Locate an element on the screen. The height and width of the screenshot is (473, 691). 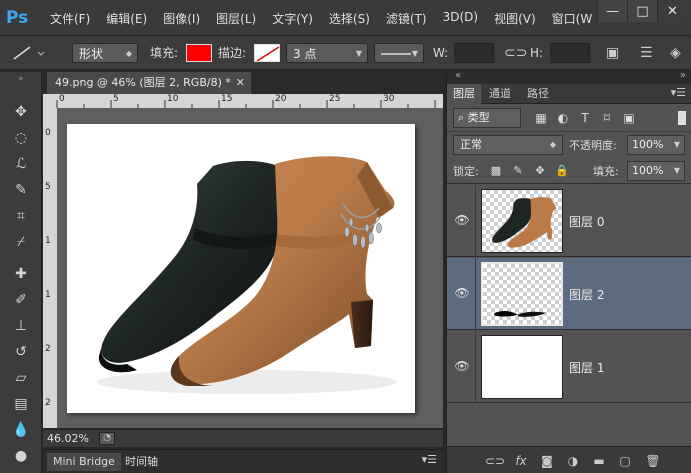
new-group-icon: ▬ is located at coordinates (599, 461).